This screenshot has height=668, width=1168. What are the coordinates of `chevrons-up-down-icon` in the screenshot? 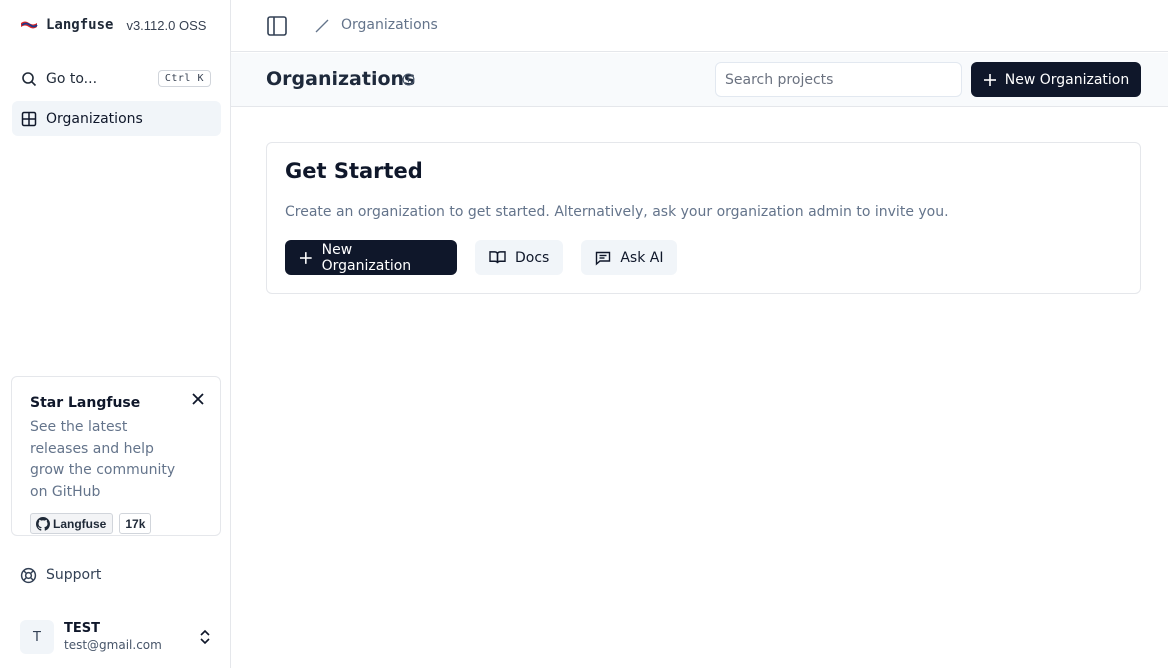 It's located at (205, 637).